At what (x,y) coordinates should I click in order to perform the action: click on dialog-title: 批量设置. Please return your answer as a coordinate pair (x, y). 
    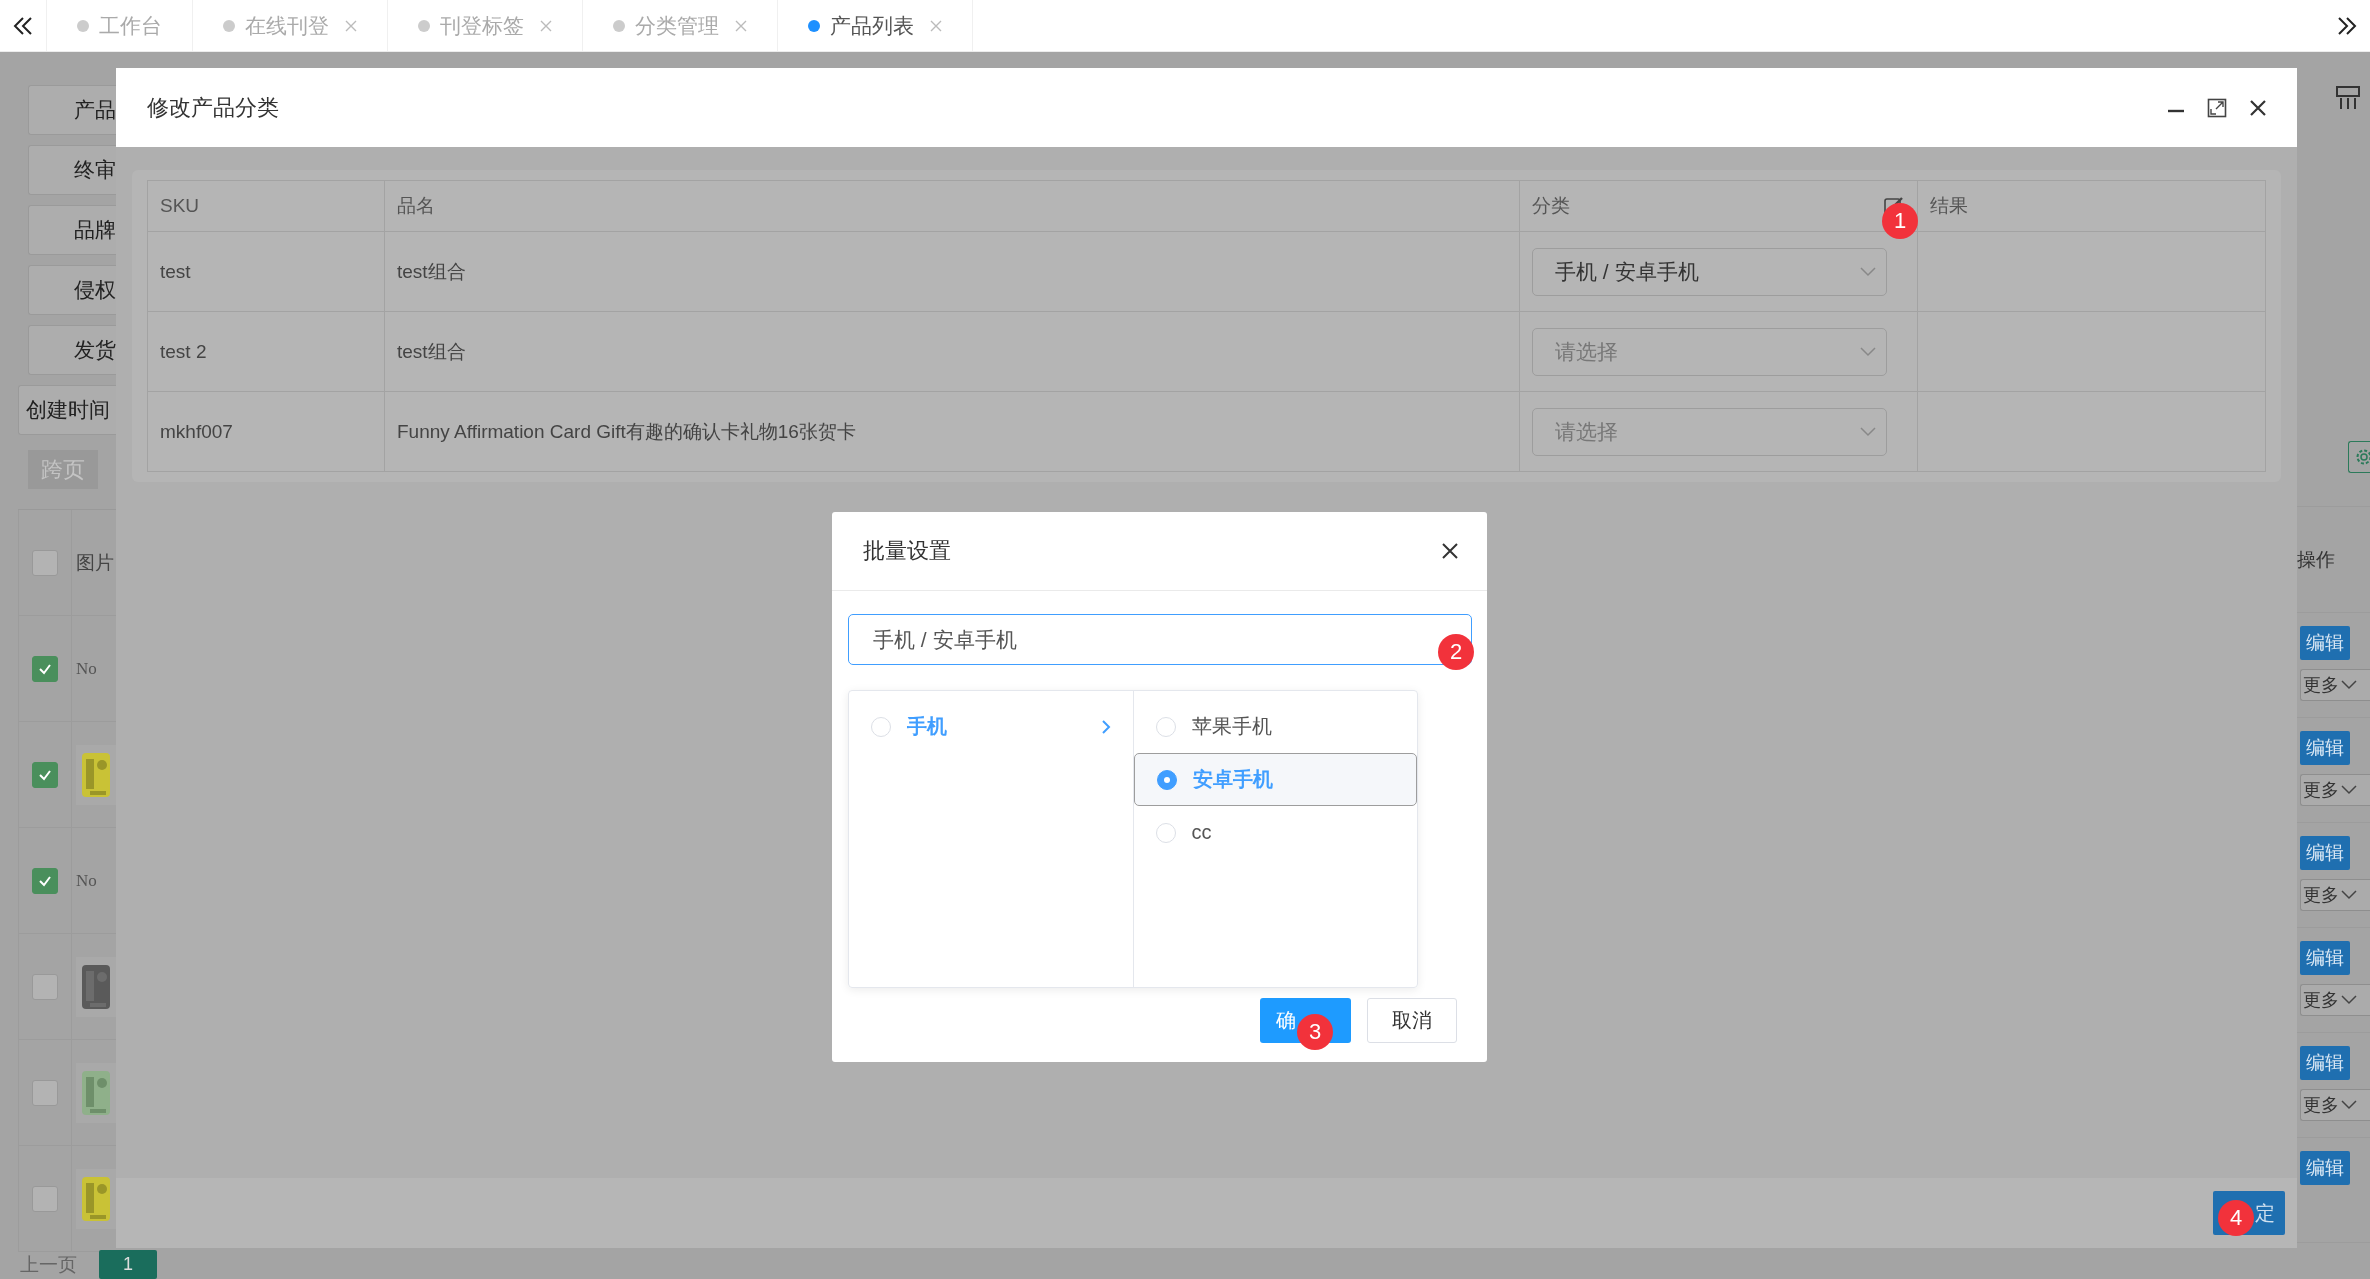
    Looking at the image, I should click on (907, 551).